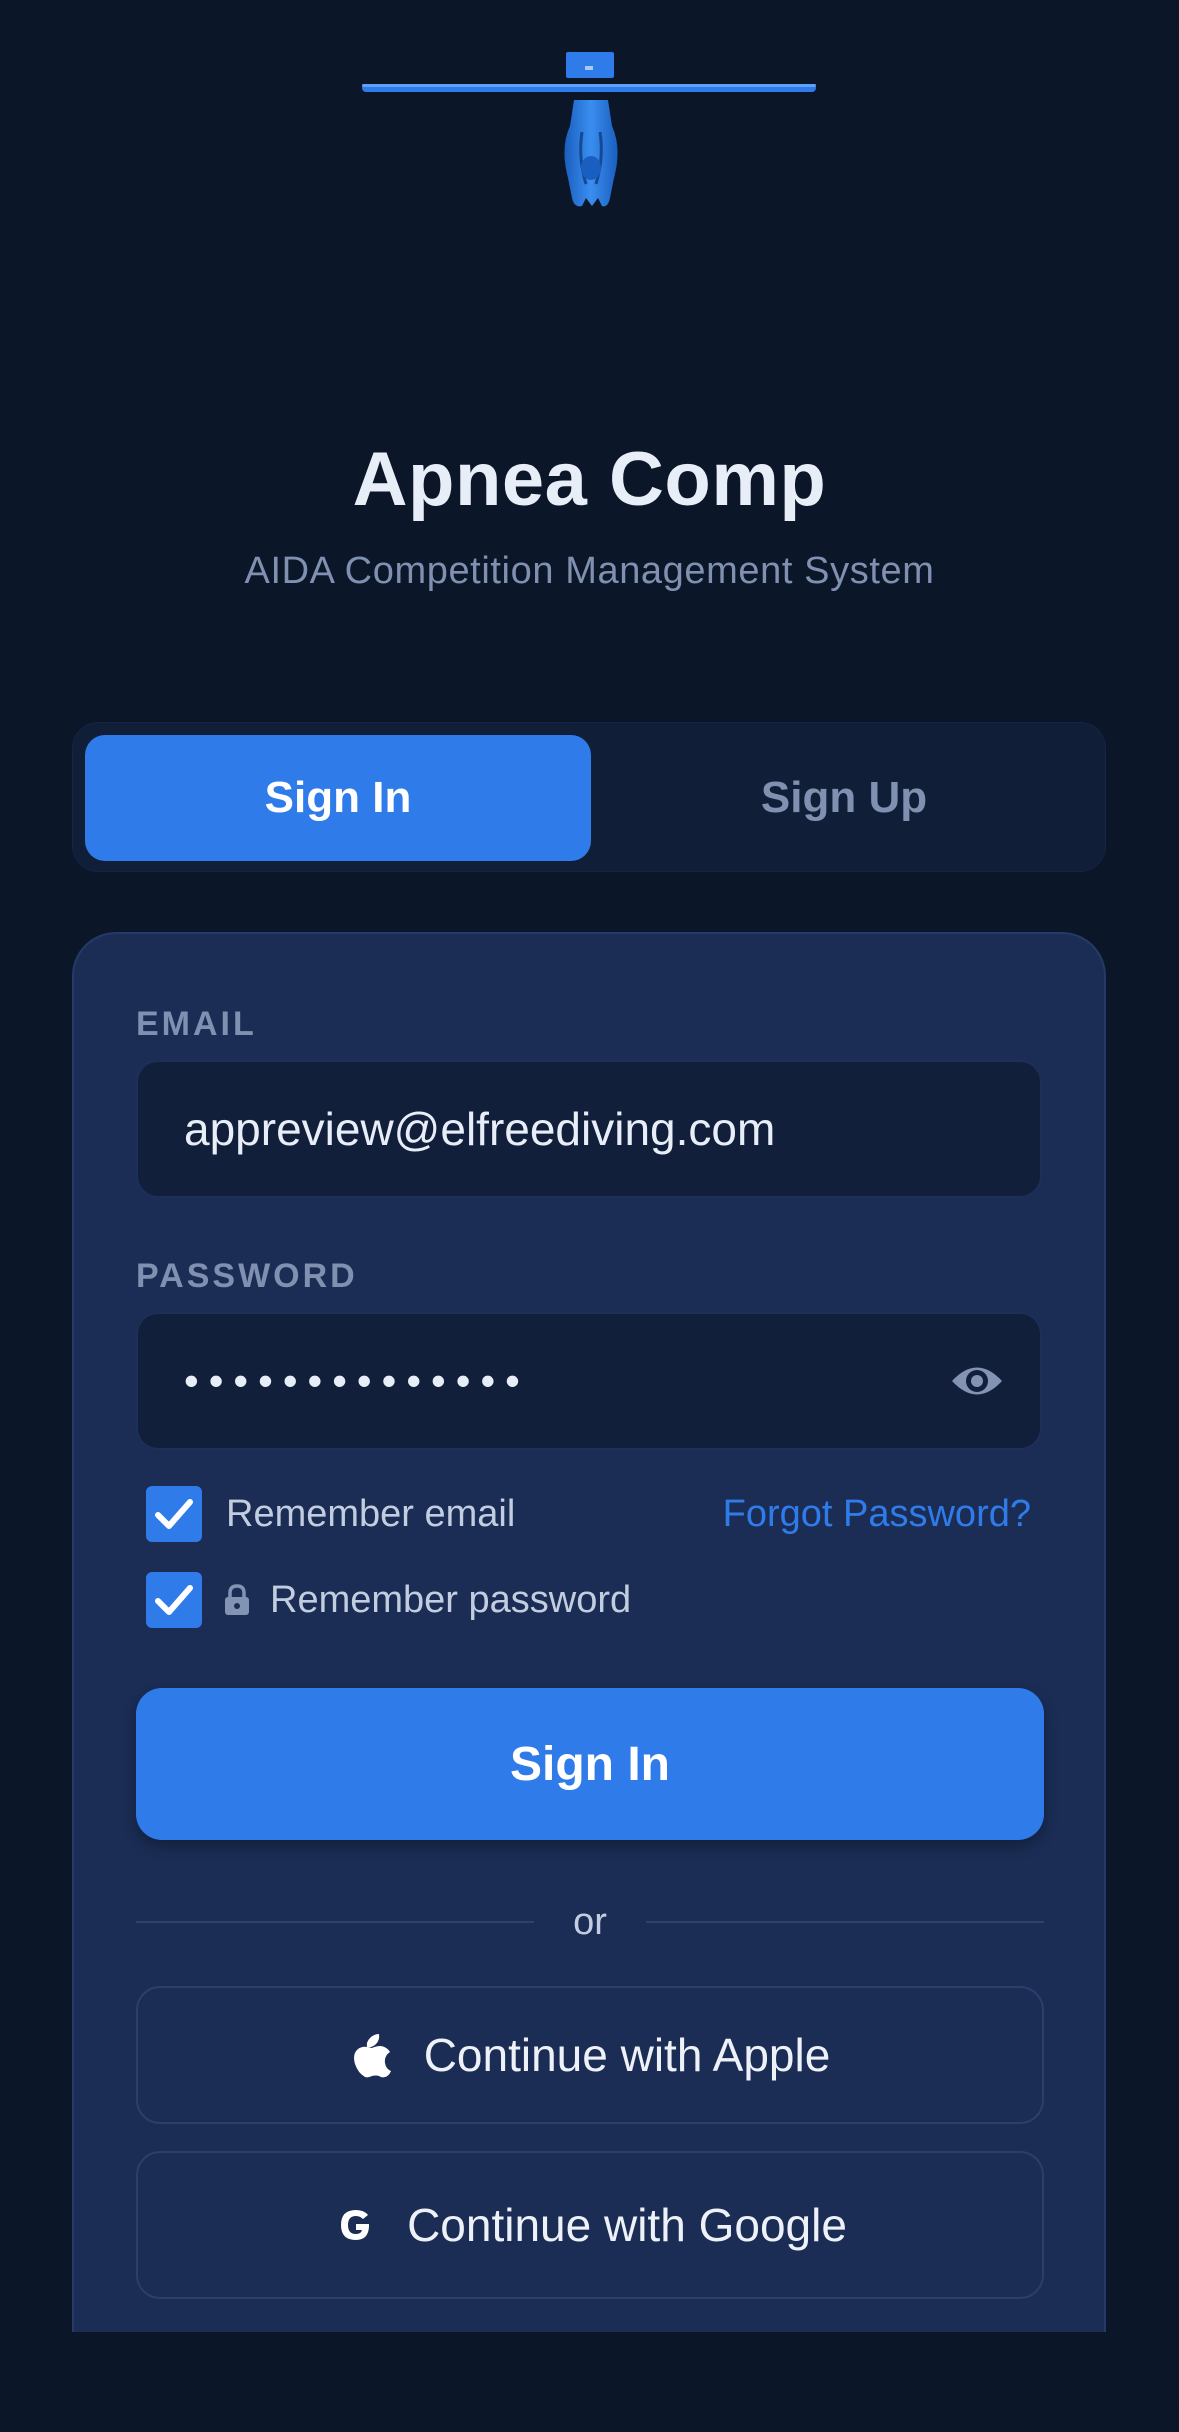  Describe the element at coordinates (196, 1024) in the screenshot. I see `email-label: EMAIL` at that location.